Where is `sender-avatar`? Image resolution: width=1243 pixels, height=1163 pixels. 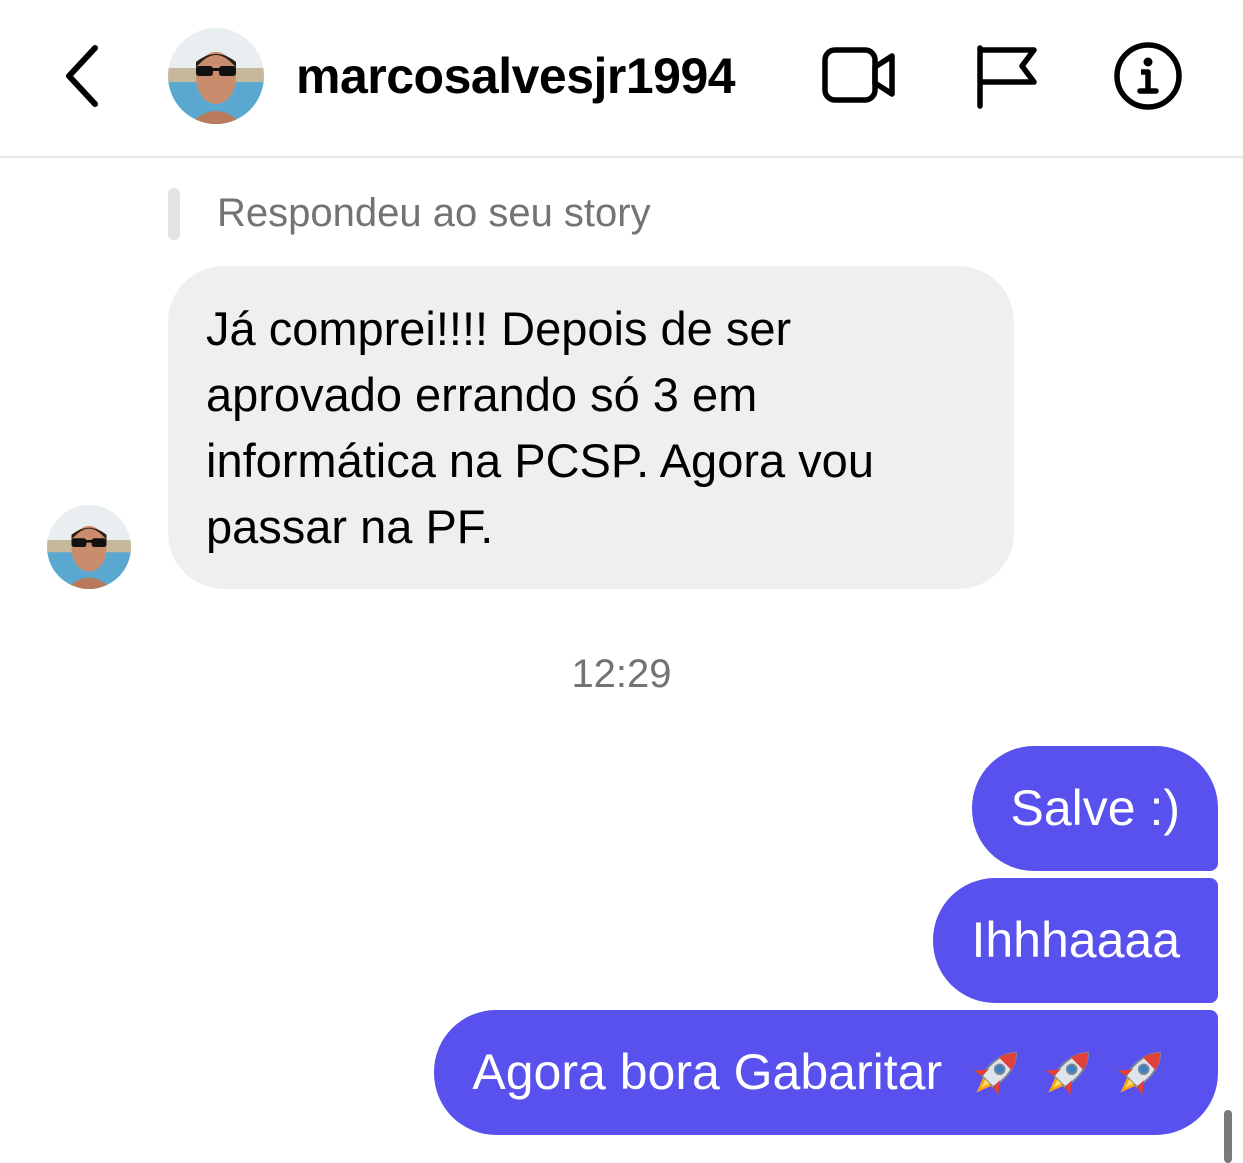 sender-avatar is located at coordinates (89, 547).